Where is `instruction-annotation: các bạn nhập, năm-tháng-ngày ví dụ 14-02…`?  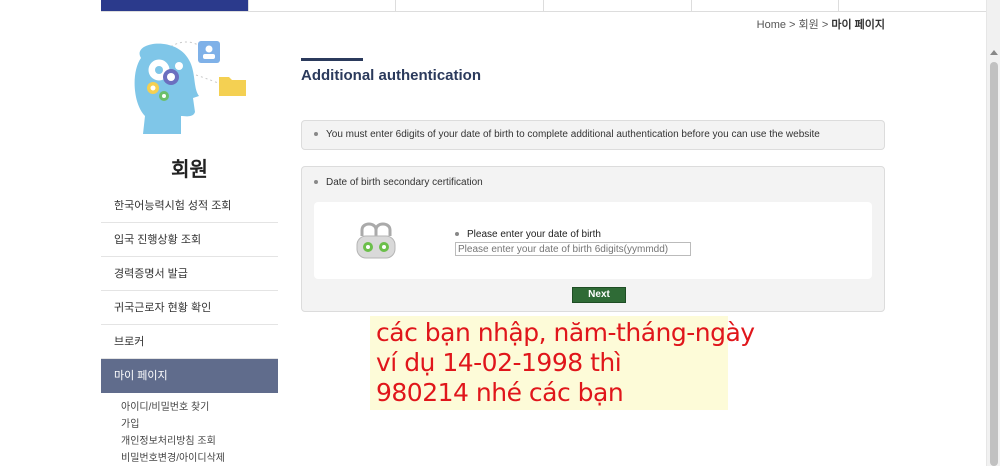 instruction-annotation: các bạn nhập, năm-tháng-ngày ví dụ 14-02… is located at coordinates (562, 363).